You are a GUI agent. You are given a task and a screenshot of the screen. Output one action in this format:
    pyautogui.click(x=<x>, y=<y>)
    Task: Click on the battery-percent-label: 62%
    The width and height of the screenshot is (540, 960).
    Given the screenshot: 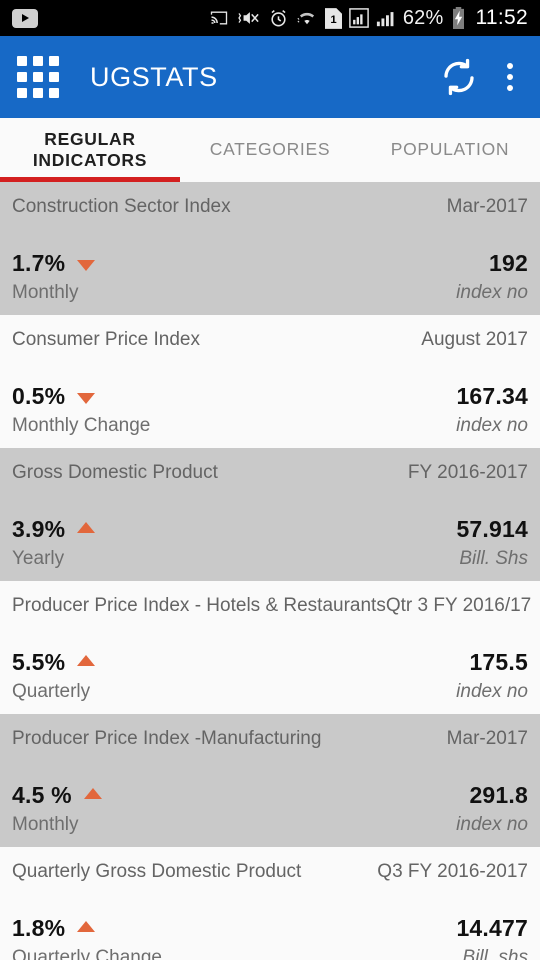 What is the action you would take?
    pyautogui.click(x=423, y=17)
    